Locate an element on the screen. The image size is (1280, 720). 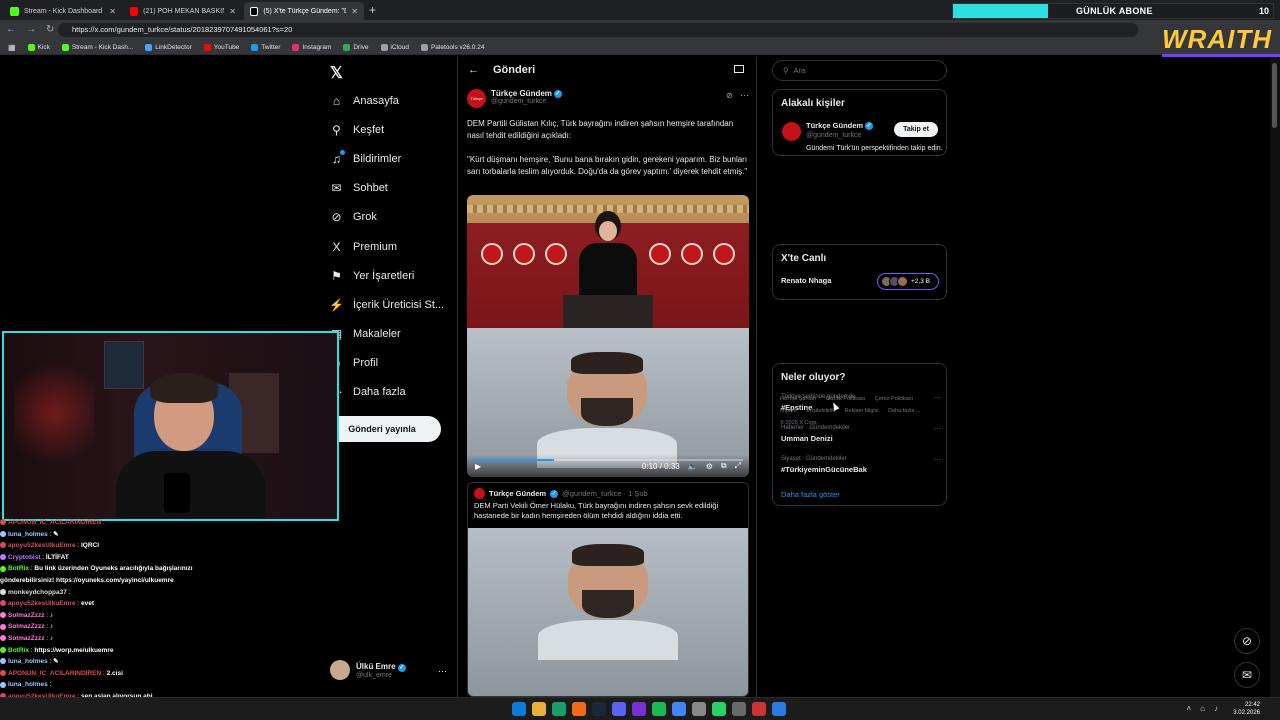
live-listeners-pill: +2,3 B is located at coordinates (908, 281).